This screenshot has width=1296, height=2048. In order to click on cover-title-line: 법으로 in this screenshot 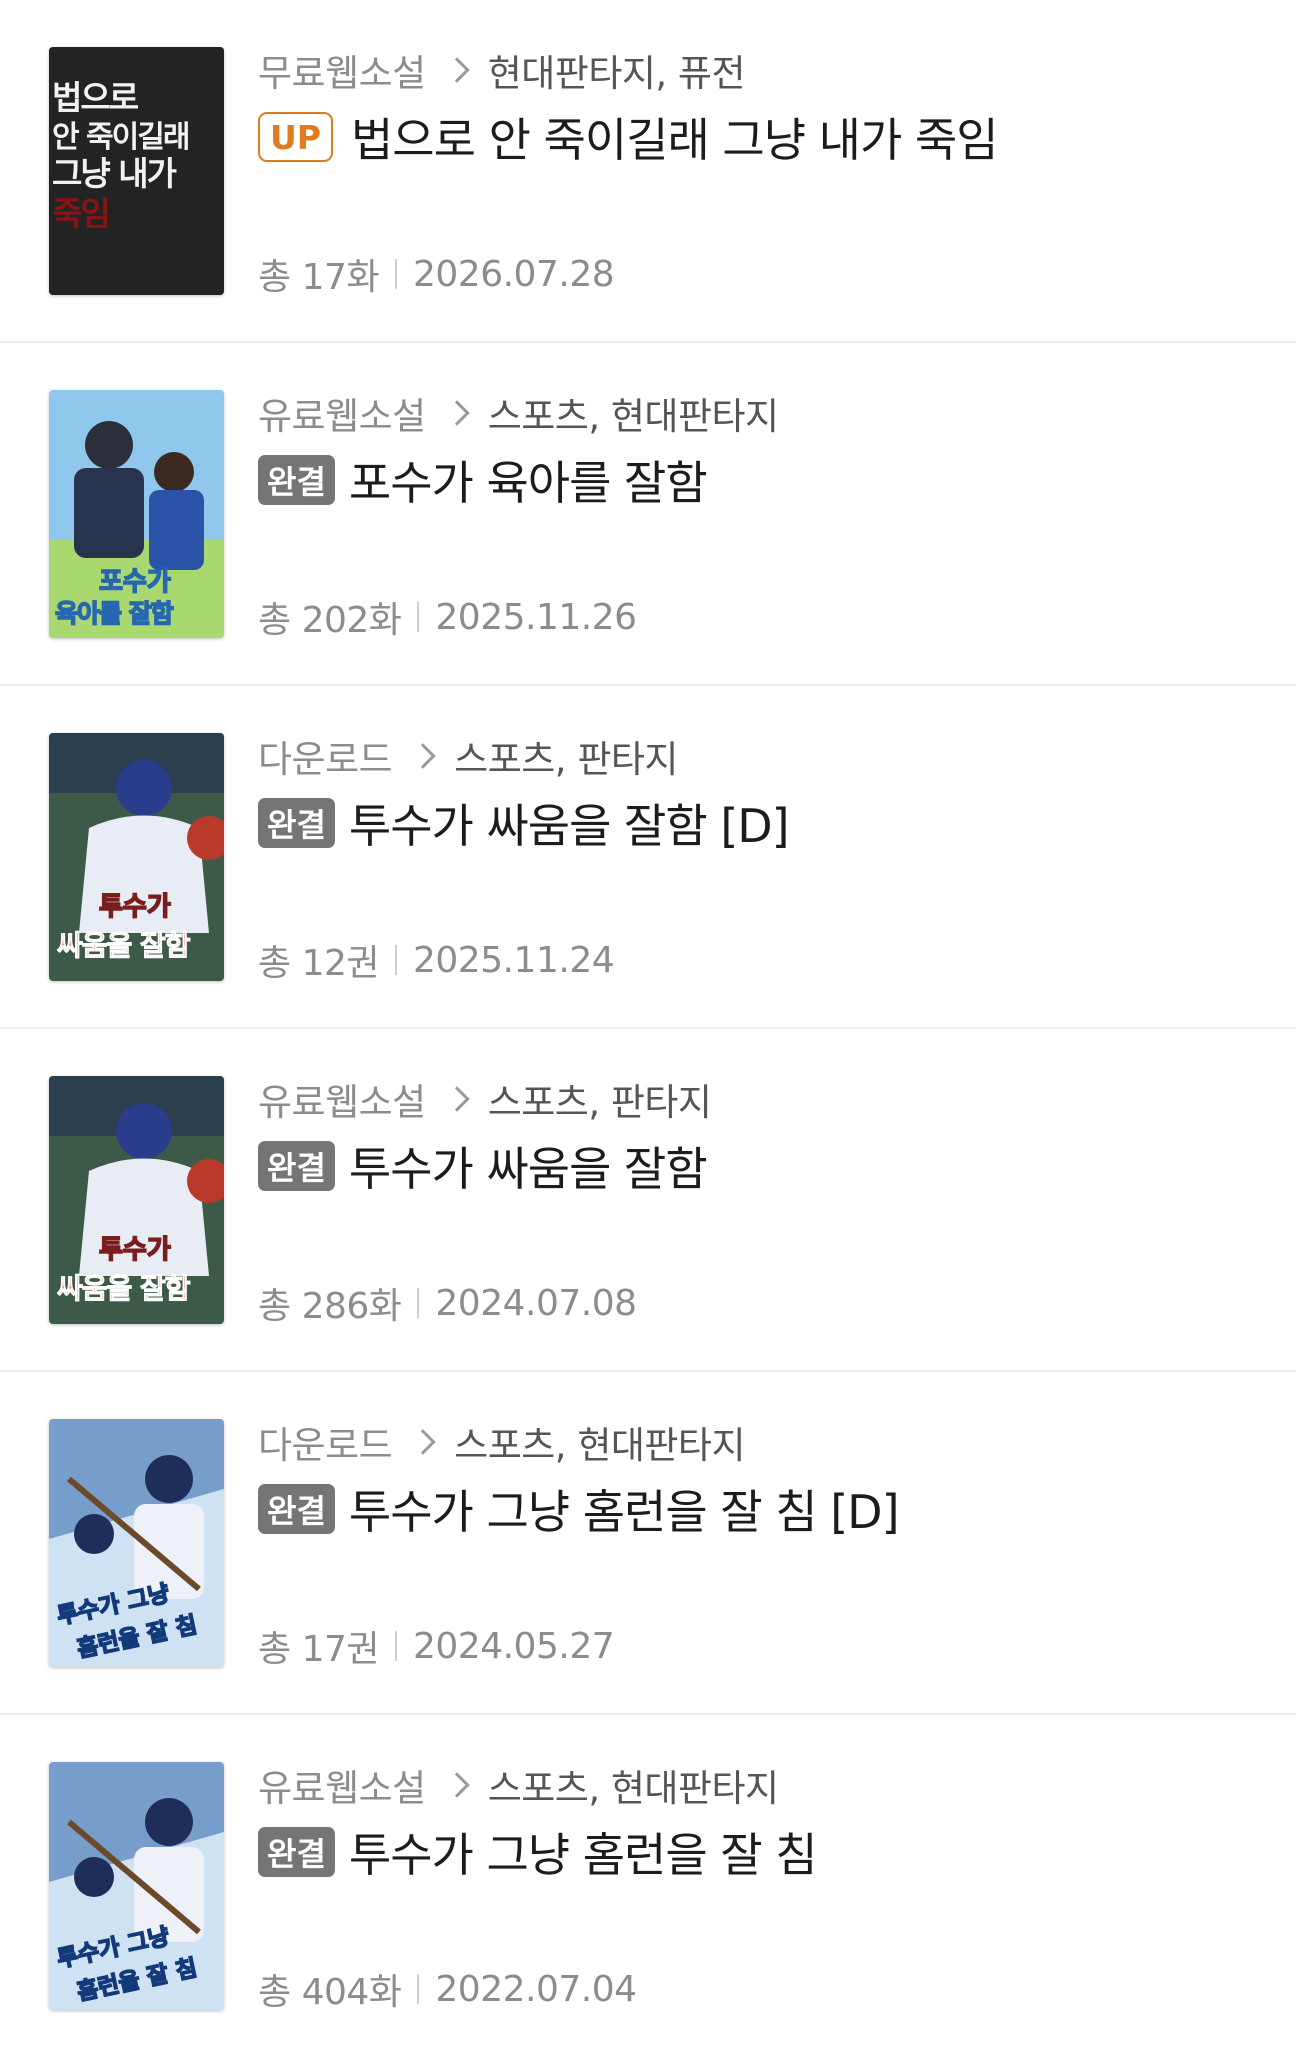, I will do `click(95, 97)`.